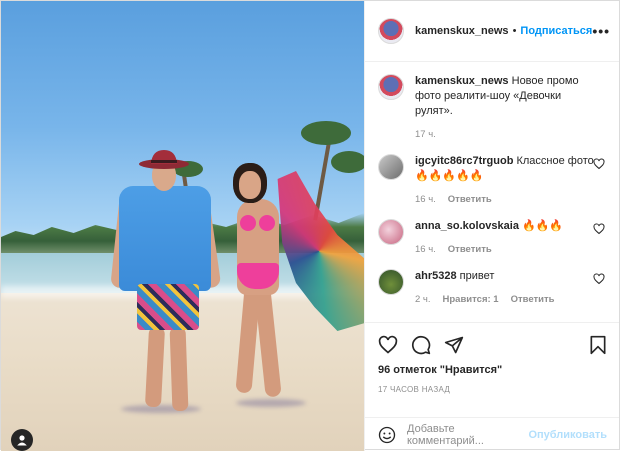 The image size is (620, 451). Describe the element at coordinates (492, 238) in the screenshot. I see `list-item: anna_so.kolovskaia 🔥🔥🔥 16 ч. Ответить` at that location.